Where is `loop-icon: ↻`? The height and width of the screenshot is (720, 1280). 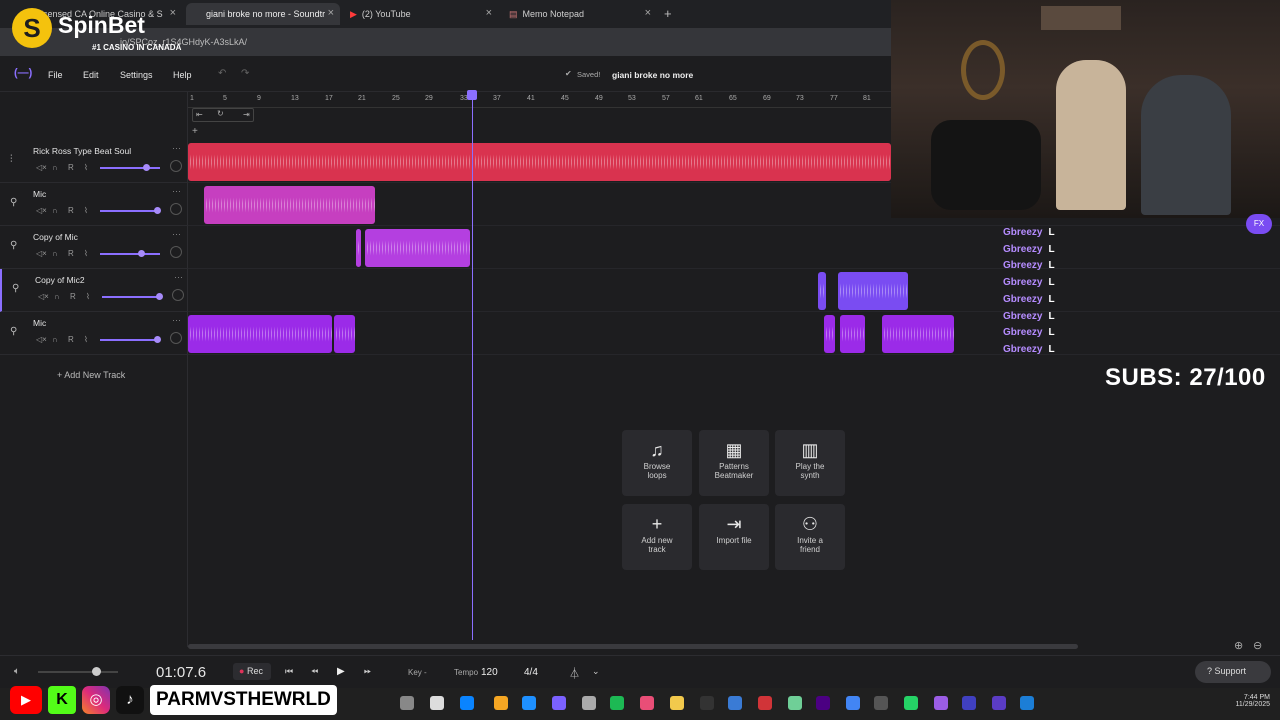
loop-icon: ↻ is located at coordinates (220, 113).